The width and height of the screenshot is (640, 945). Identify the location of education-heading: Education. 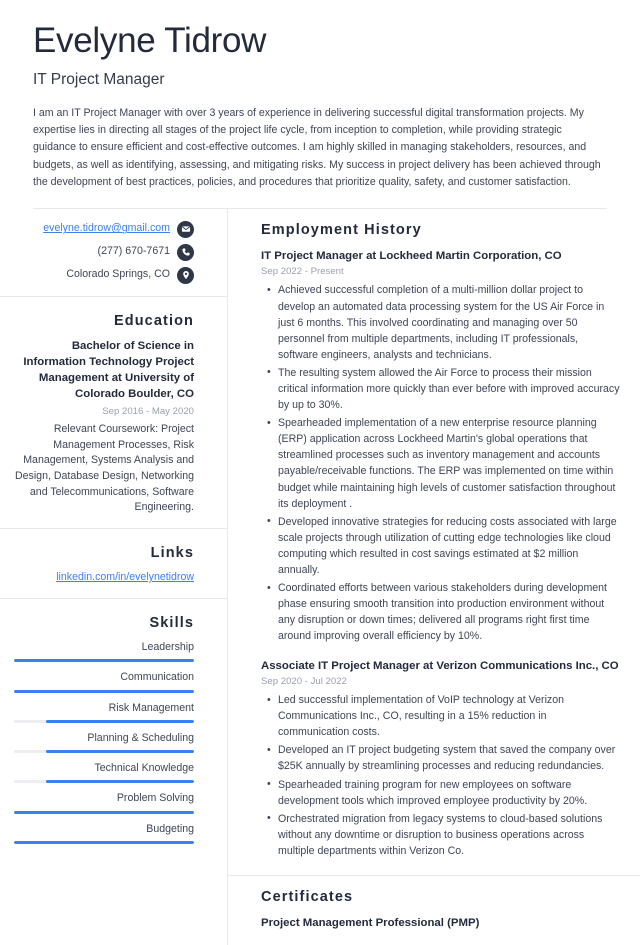
(154, 320).